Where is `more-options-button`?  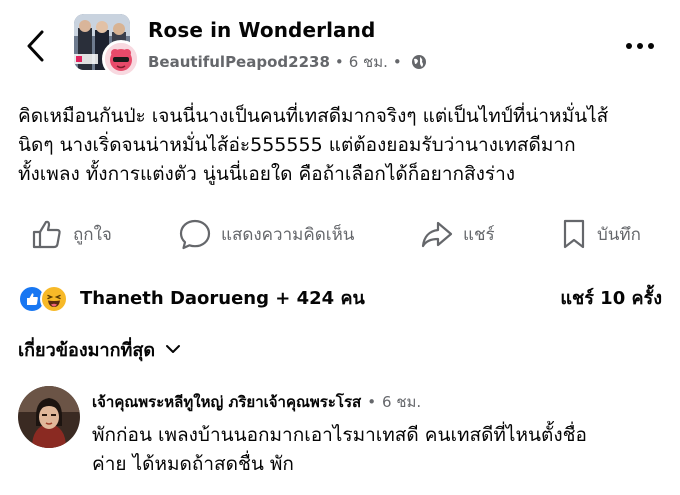 more-options-button is located at coordinates (640, 46).